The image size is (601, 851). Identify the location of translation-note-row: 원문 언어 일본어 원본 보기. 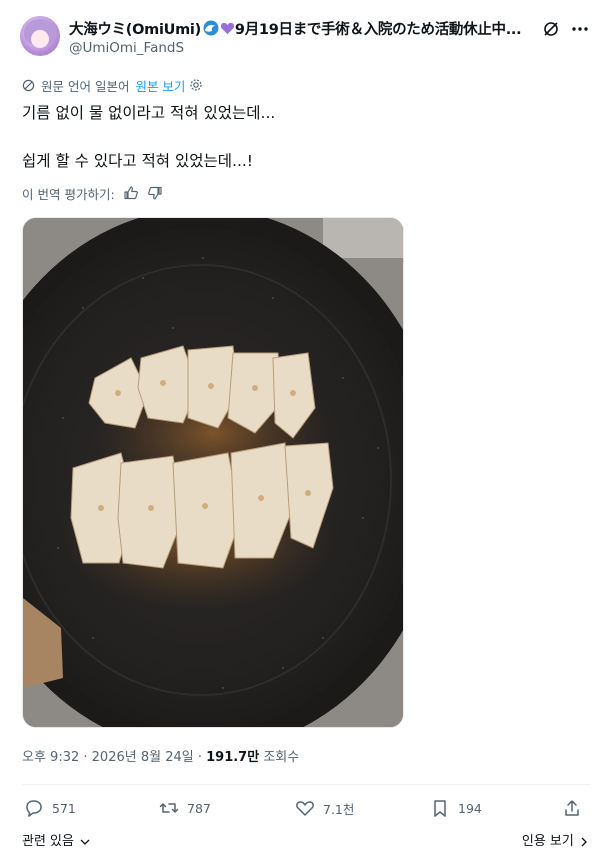
(112, 85).